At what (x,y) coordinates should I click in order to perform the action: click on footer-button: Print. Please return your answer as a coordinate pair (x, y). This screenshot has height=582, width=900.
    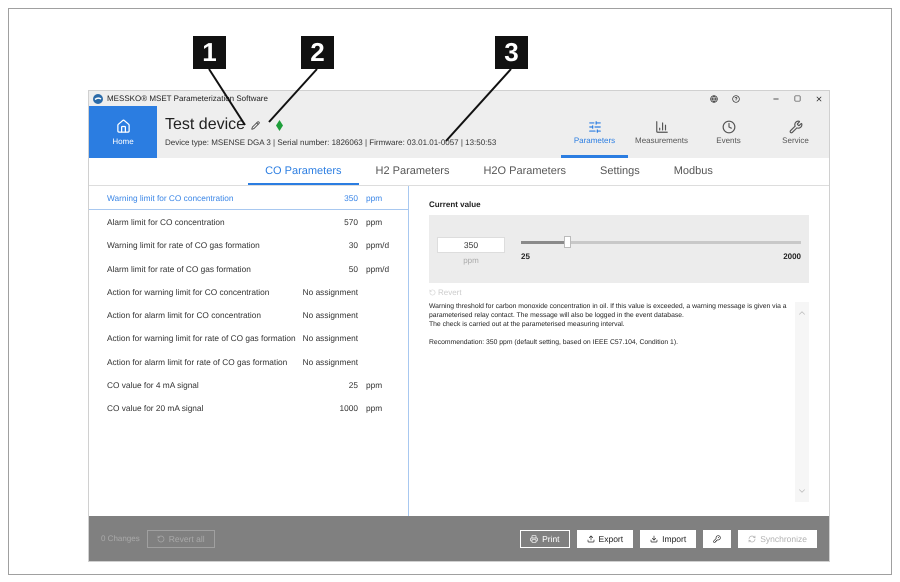
    Looking at the image, I should click on (545, 539).